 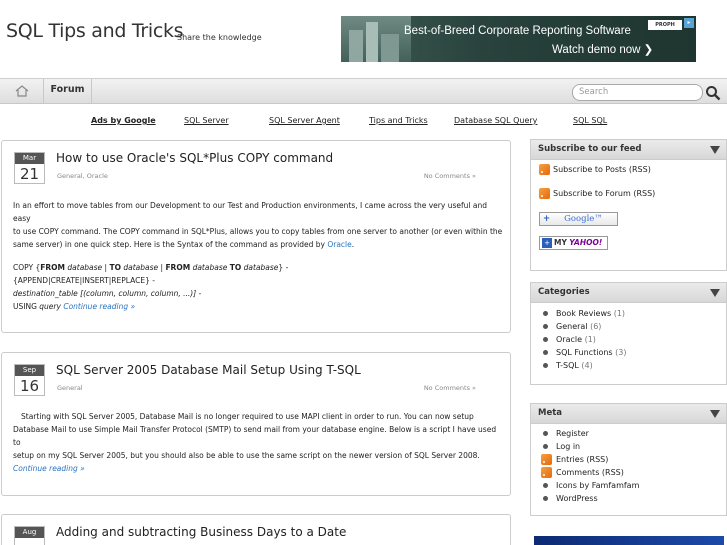 I want to click on post-day: 16, so click(x=29, y=386).